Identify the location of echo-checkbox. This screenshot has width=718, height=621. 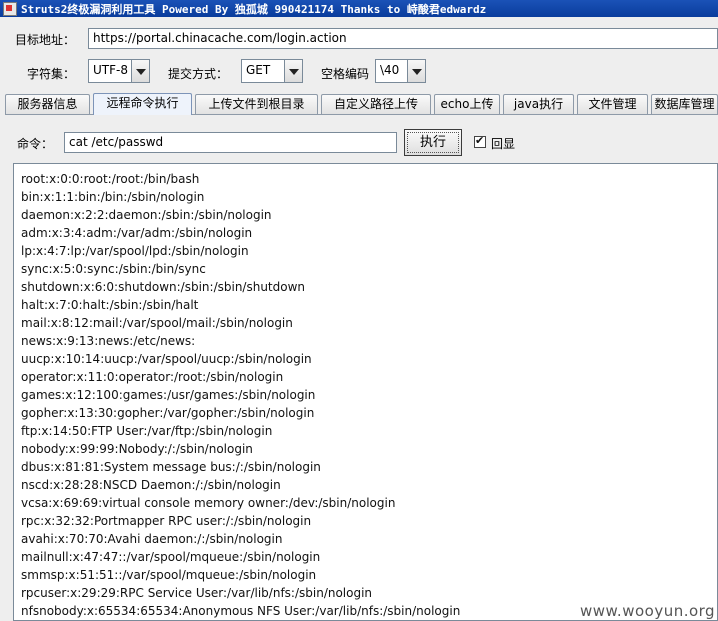
(480, 141).